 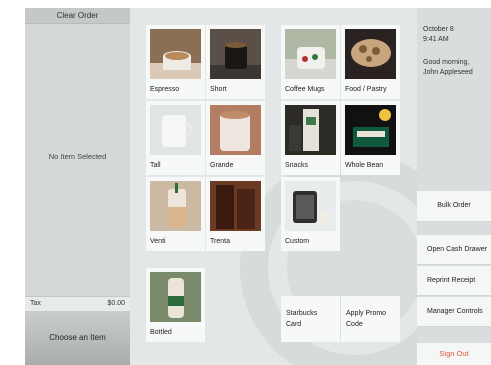 I want to click on menu-item-bottled: Bottled, so click(x=175, y=305).